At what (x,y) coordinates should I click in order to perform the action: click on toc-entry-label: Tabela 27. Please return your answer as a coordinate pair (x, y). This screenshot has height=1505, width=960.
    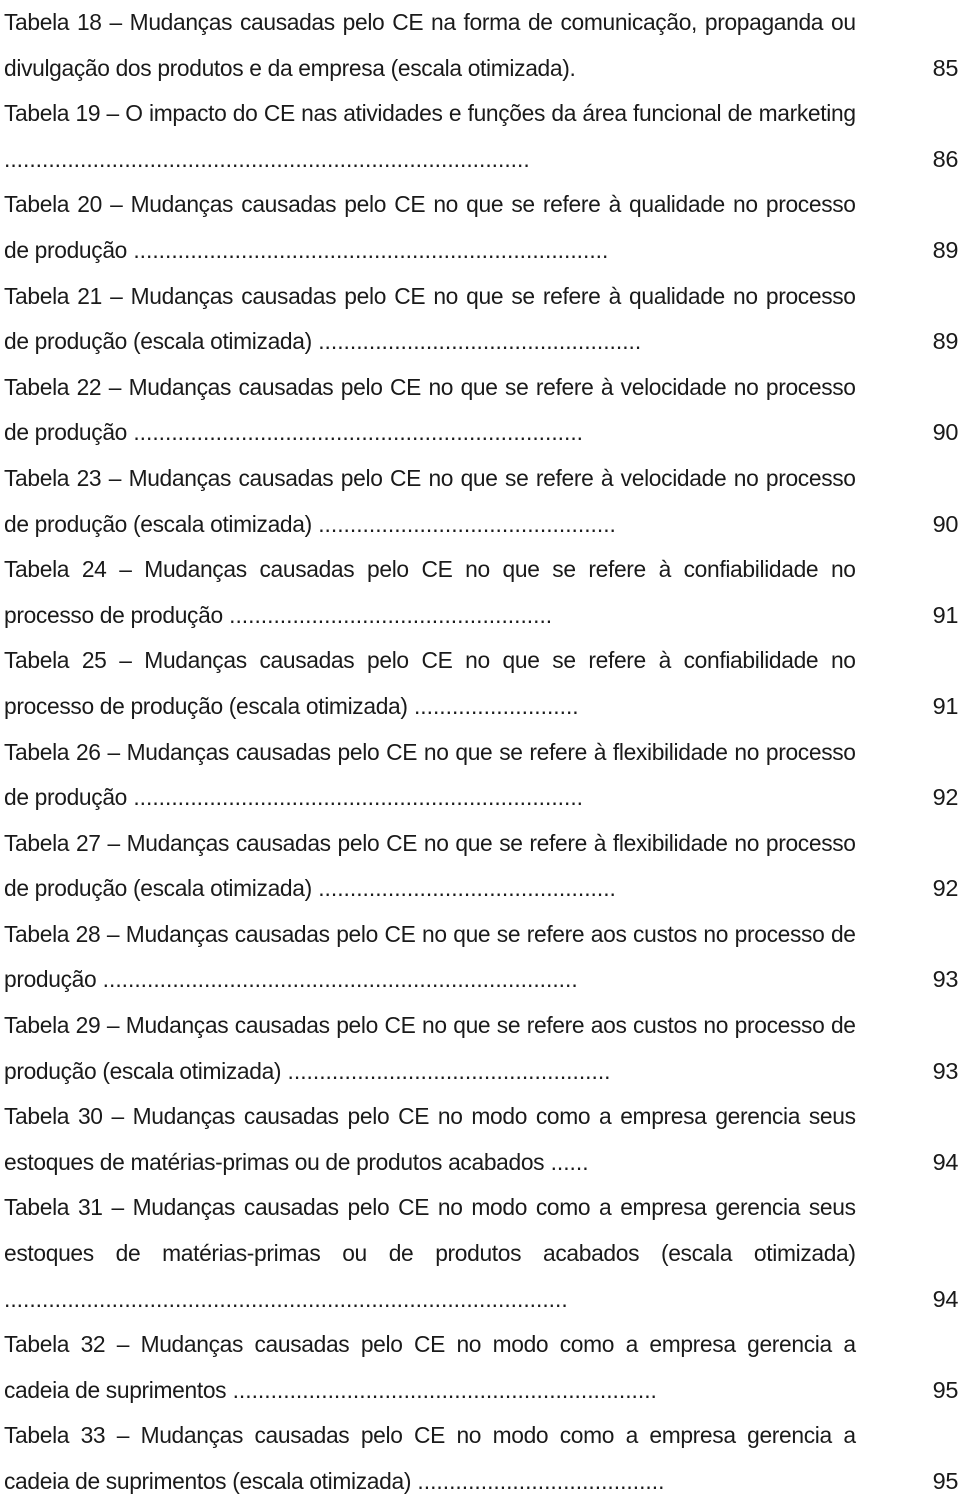
    Looking at the image, I should click on (52, 842).